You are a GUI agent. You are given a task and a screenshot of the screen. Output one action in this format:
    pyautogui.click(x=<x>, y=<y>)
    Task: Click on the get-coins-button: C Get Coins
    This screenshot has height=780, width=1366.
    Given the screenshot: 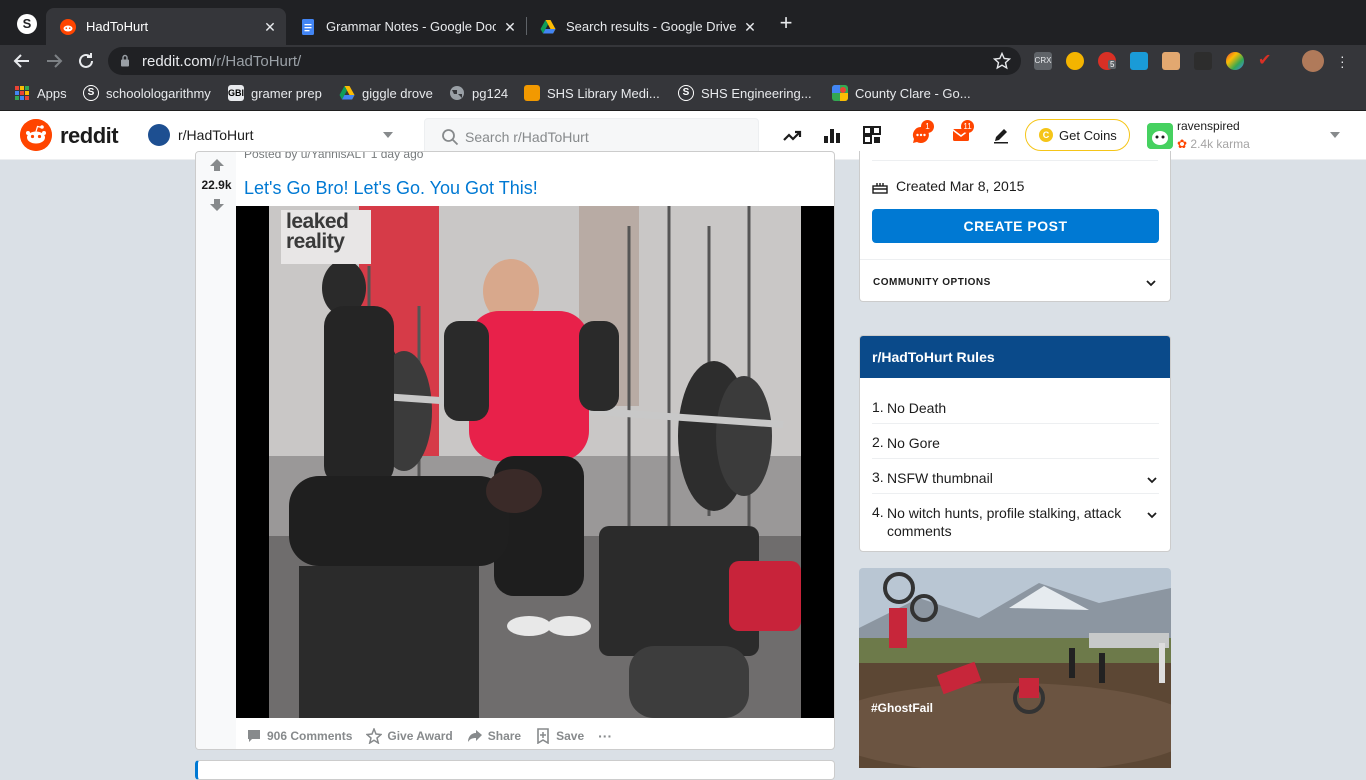 What is the action you would take?
    pyautogui.click(x=1077, y=135)
    